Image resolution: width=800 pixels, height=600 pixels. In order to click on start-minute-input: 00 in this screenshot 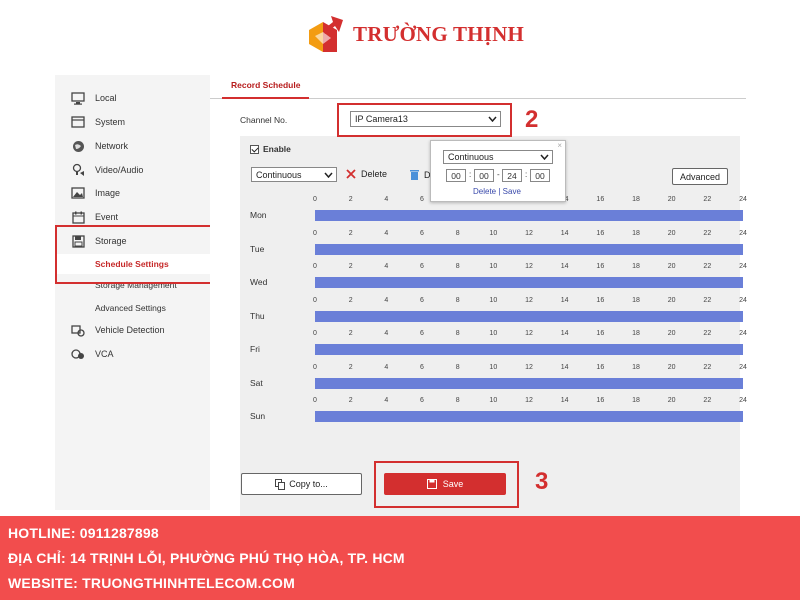, I will do `click(484, 175)`.